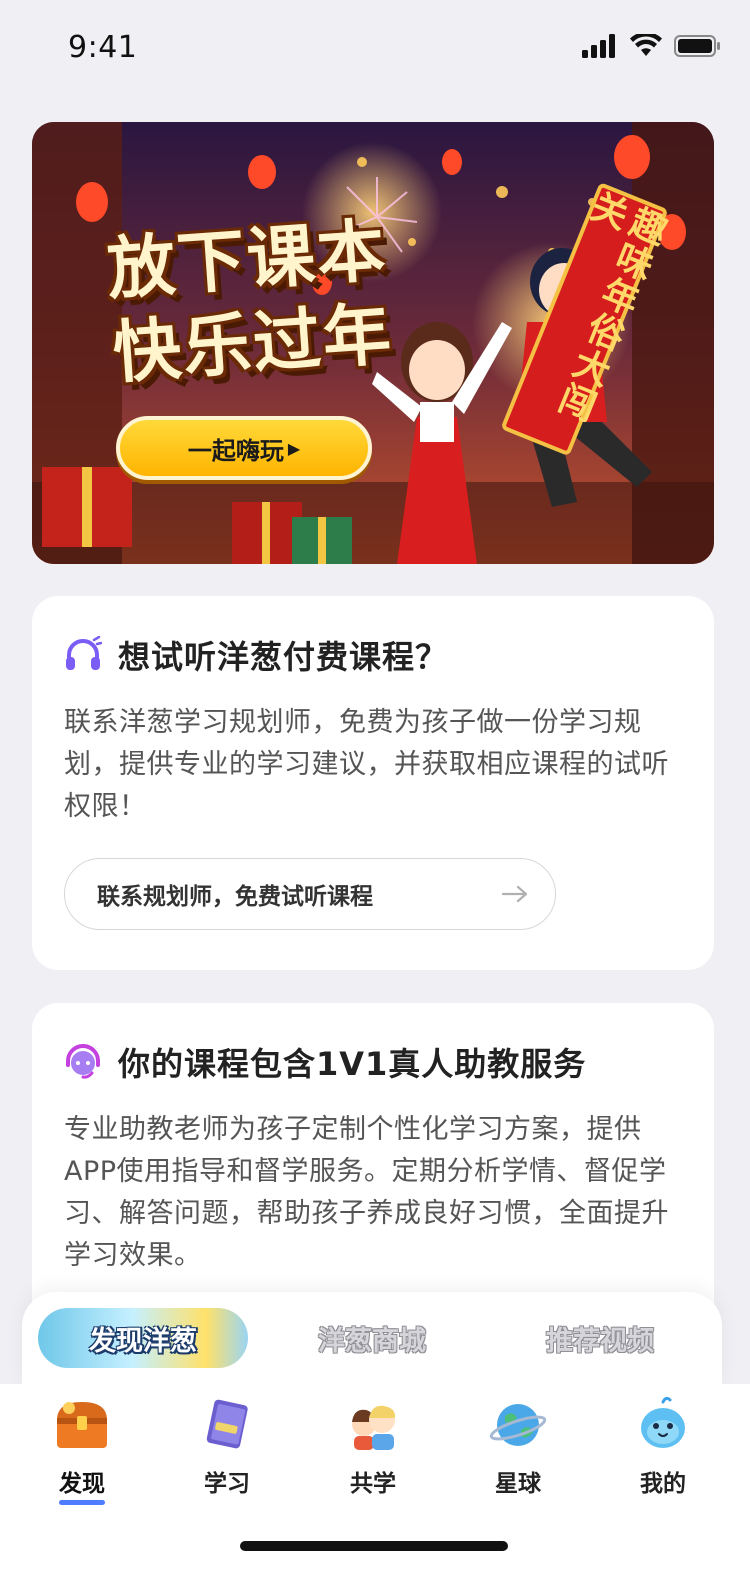 This screenshot has width=750, height=1576. I want to click on tab-discover-label: 发现, so click(82, 1484).